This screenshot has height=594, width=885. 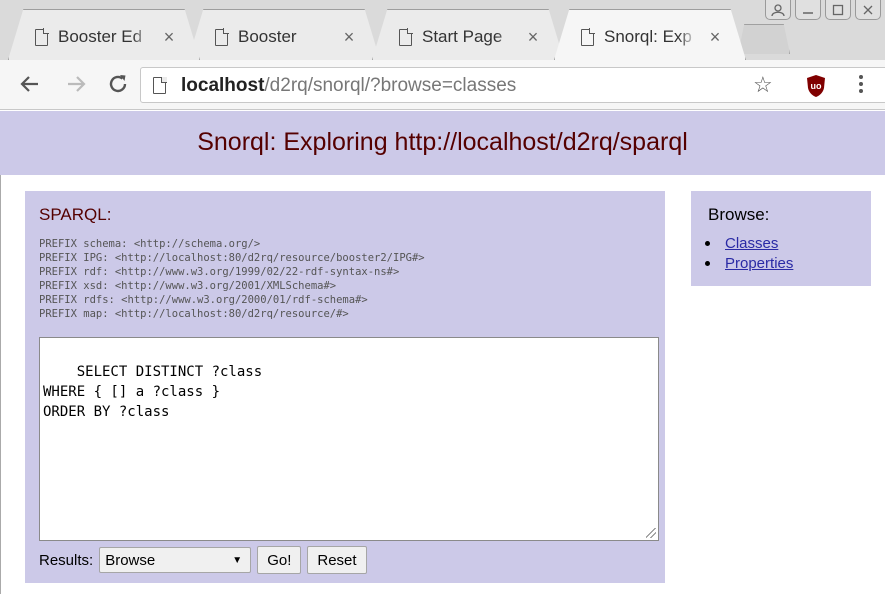 I want to click on page-info-icon, so click(x=160, y=85).